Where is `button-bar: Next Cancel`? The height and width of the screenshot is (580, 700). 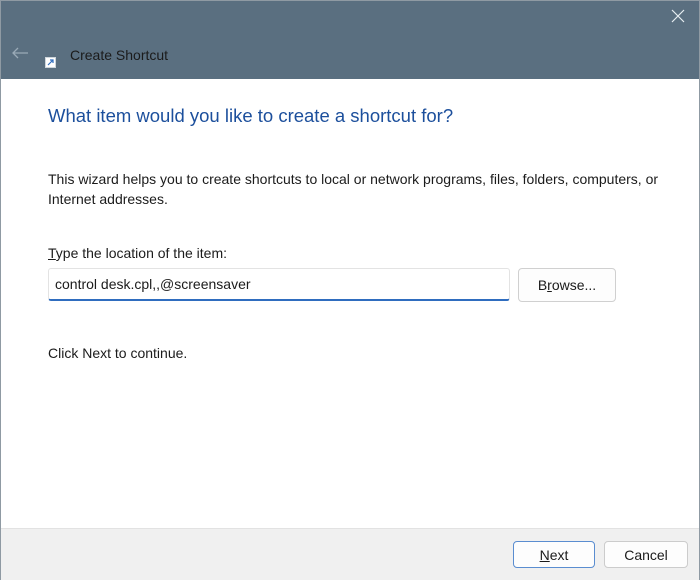
button-bar: Next Cancel is located at coordinates (350, 554).